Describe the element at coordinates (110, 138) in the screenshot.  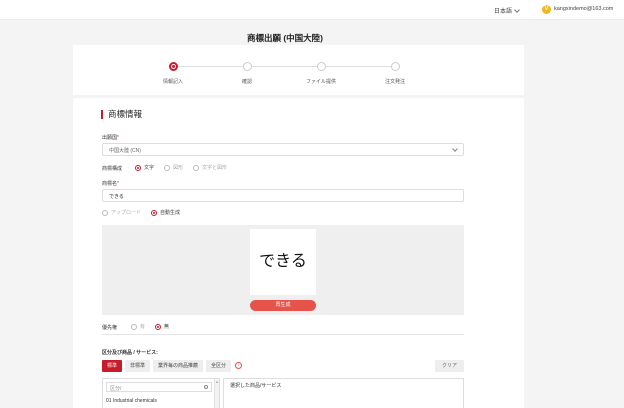
I see `country-label: 出願国*` at that location.